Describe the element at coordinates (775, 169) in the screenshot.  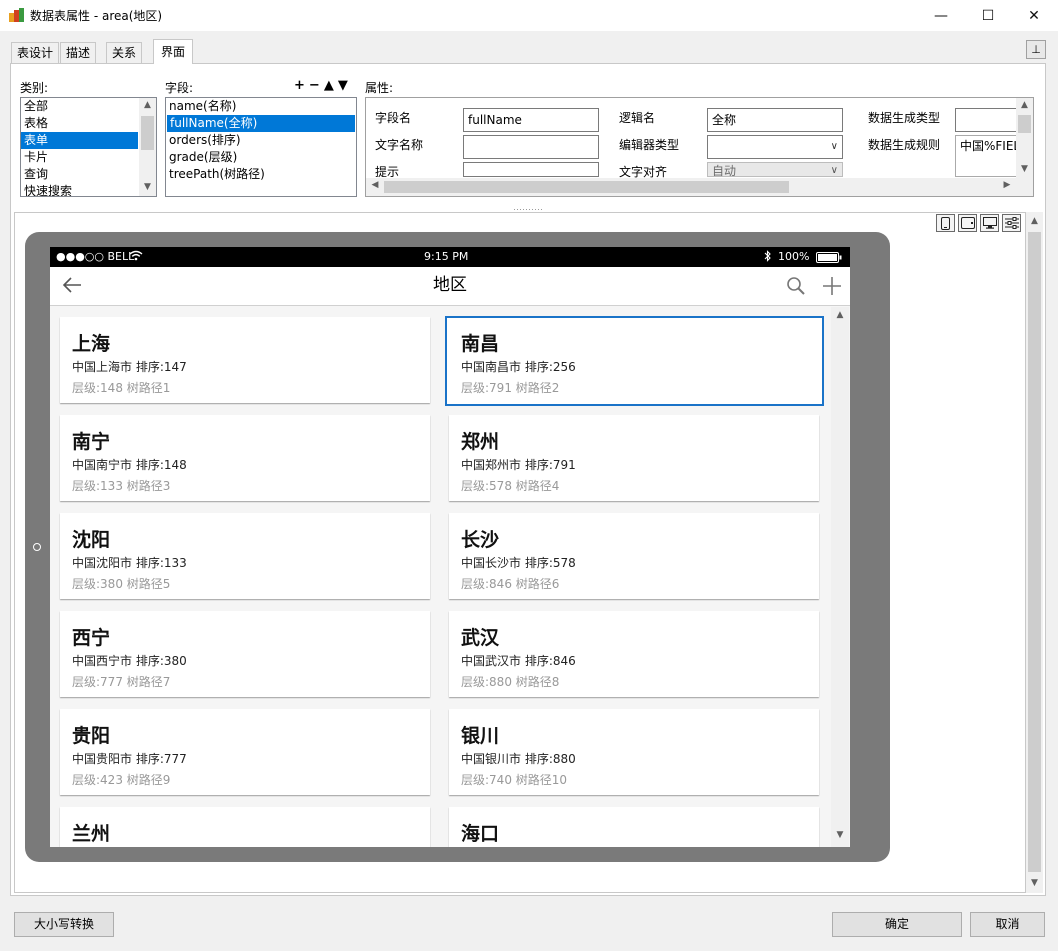
I see `align-select: 自动 ∨` at that location.